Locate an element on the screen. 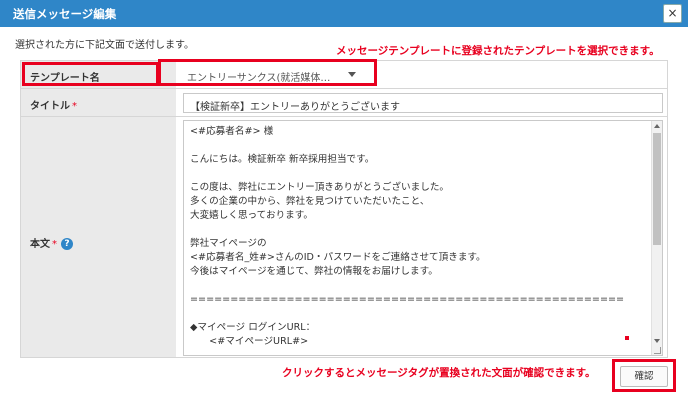  template-label-highlight is located at coordinates (90, 74).